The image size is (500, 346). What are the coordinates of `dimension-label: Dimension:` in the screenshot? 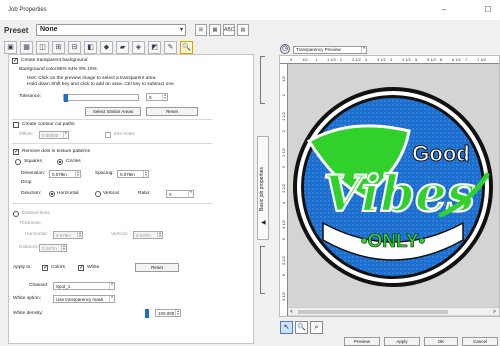 It's located at (33, 173).